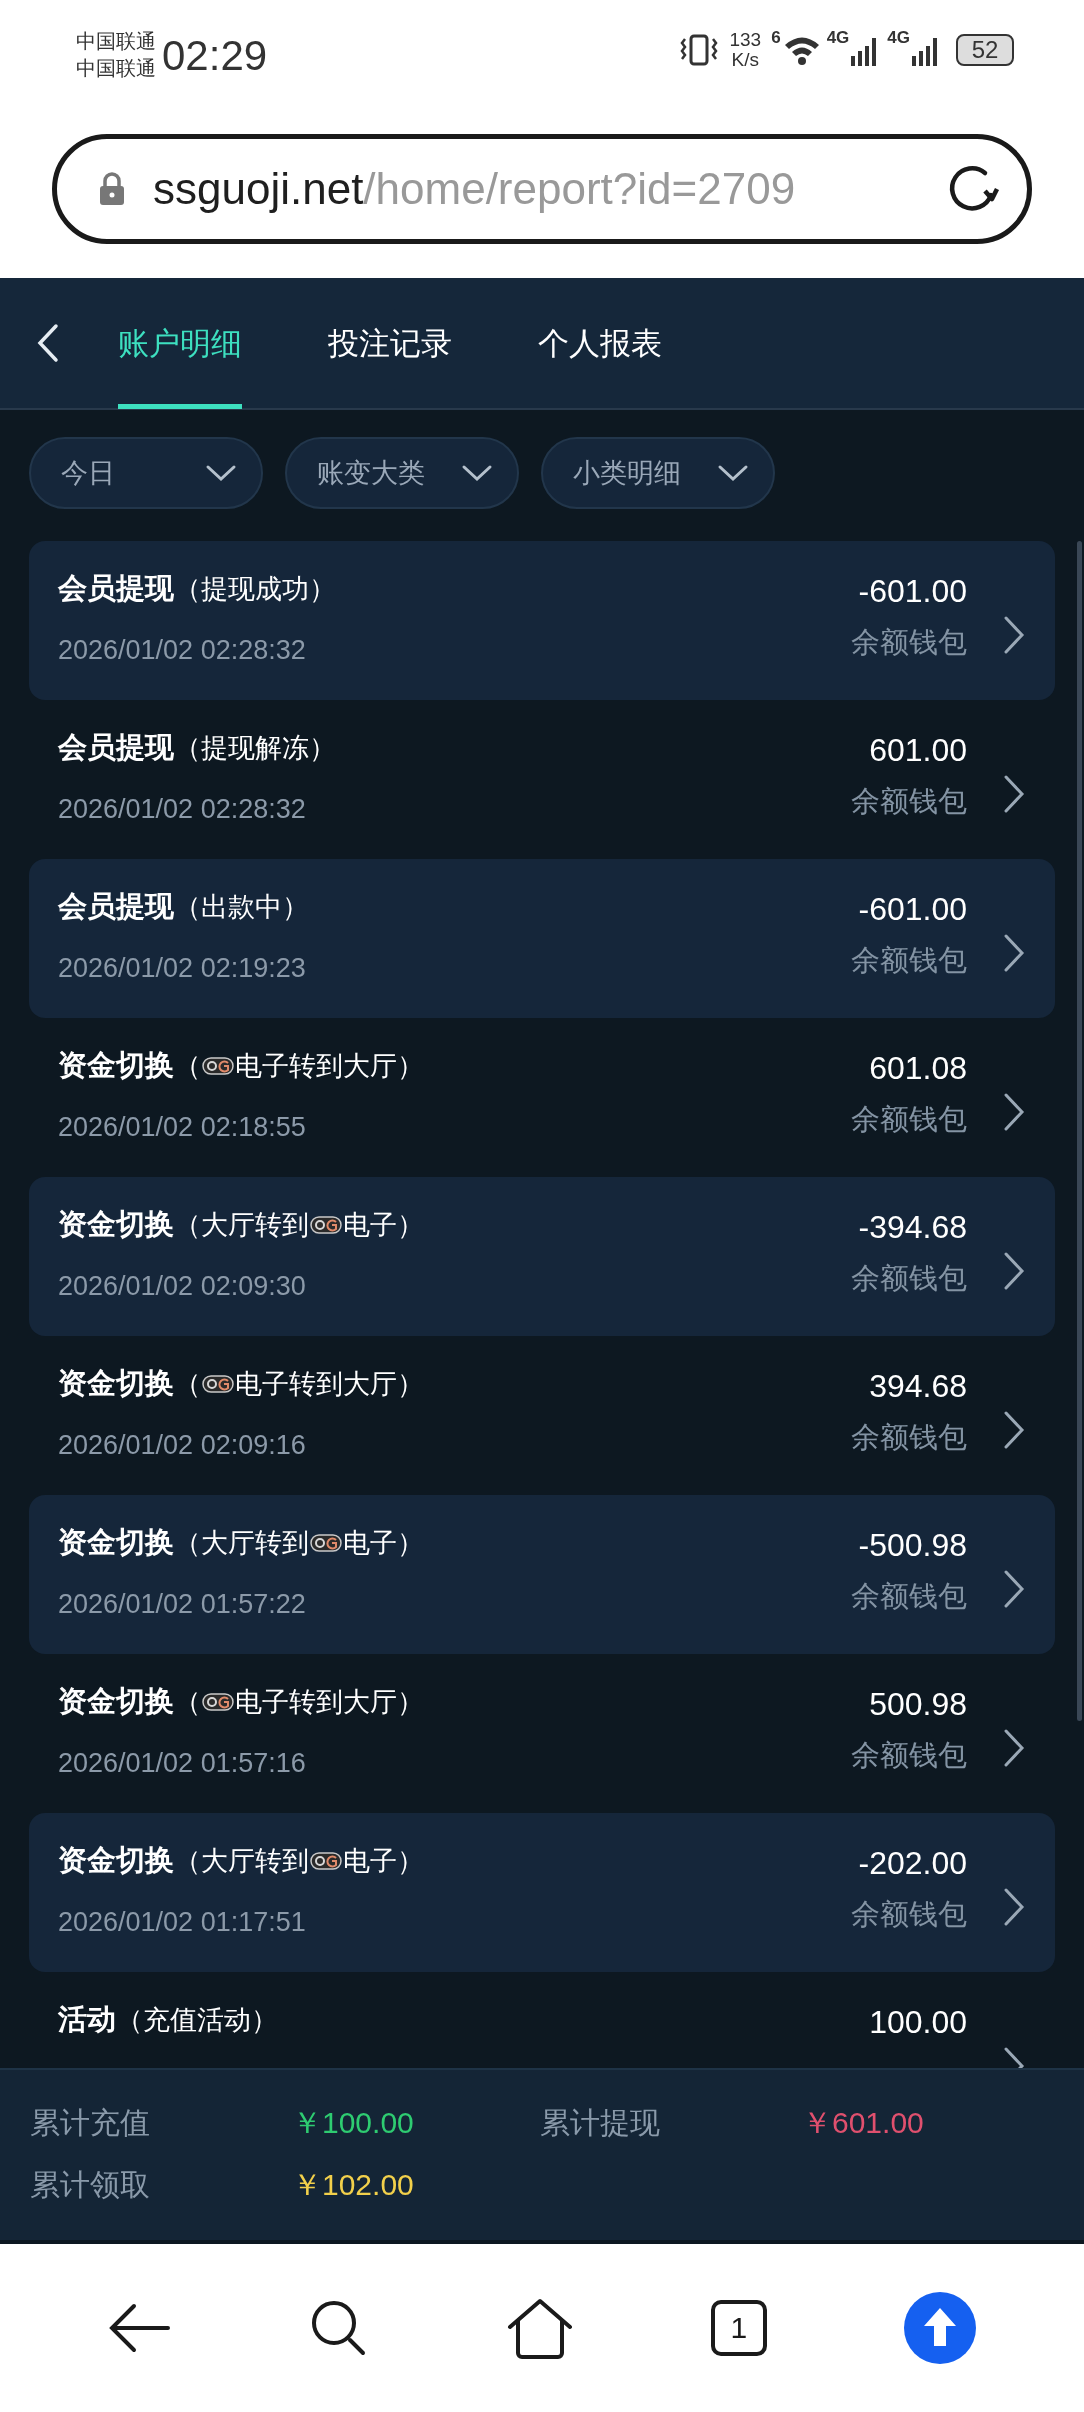  Describe the element at coordinates (912, 1227) in the screenshot. I see `transaction-amount: -394.68` at that location.